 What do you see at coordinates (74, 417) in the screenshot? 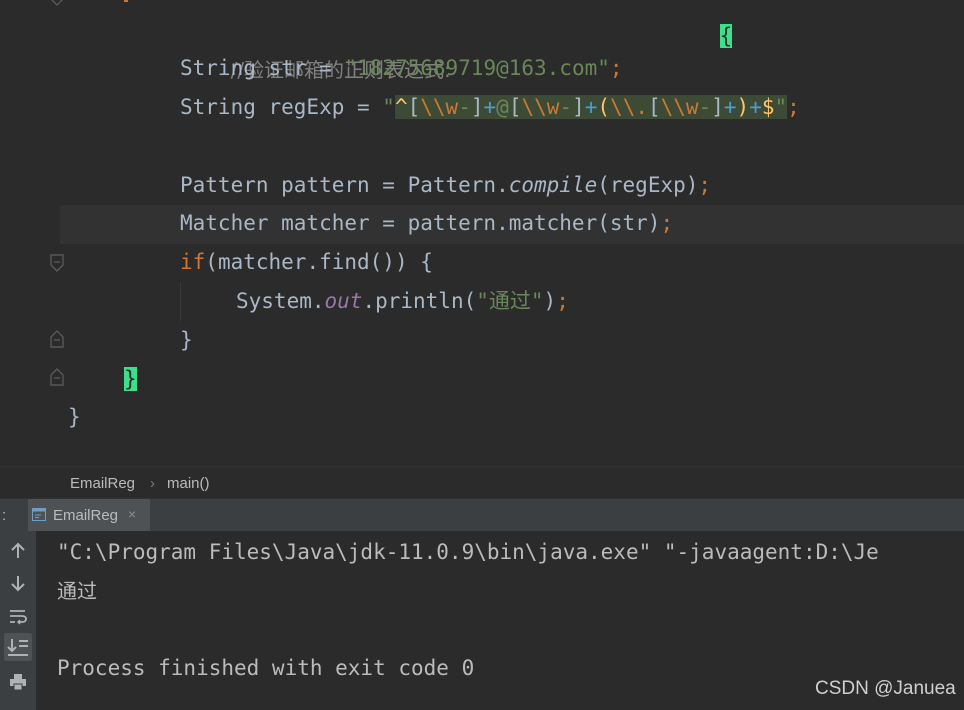
I see `code-line-close-class: }` at bounding box center [74, 417].